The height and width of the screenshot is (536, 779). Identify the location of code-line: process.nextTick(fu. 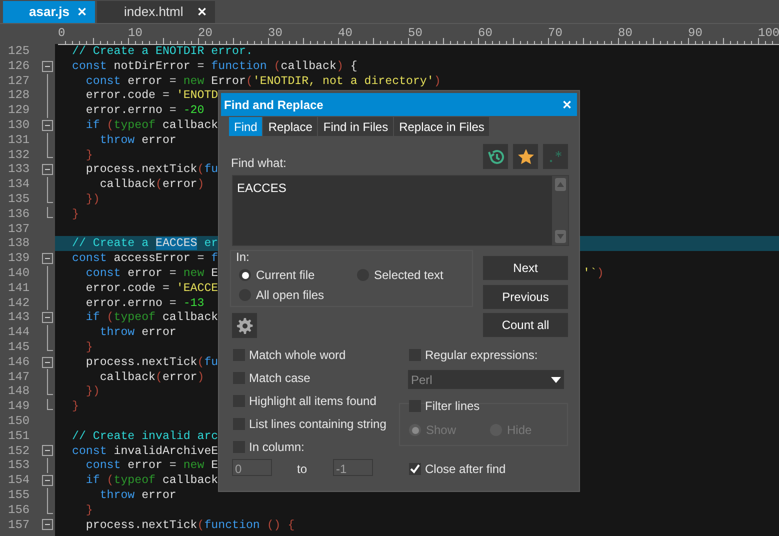
(151, 170).